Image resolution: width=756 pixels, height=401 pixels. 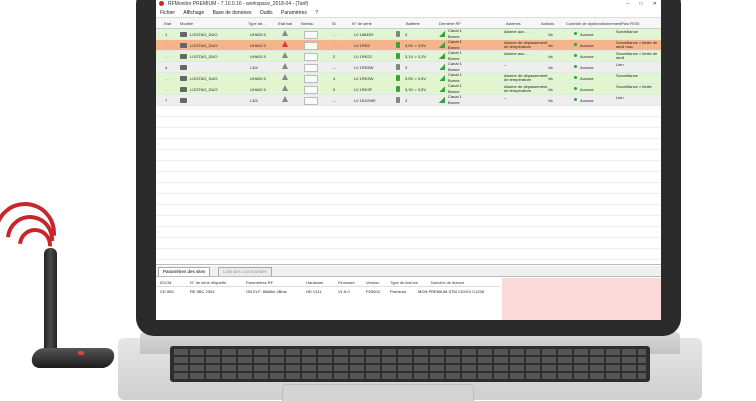 I want to click on serial-cell: L0 1RK22, so click(x=363, y=56).